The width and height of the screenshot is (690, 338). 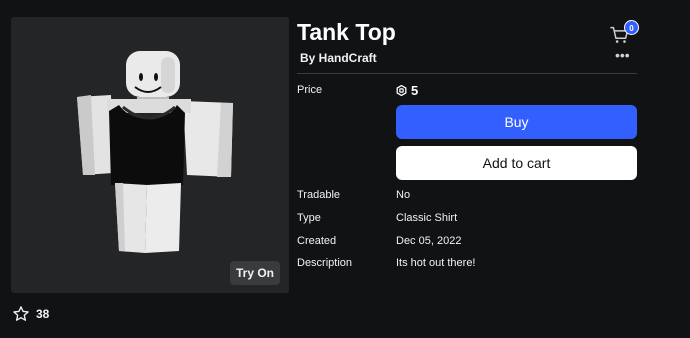 What do you see at coordinates (325, 263) in the screenshot?
I see `description-label: Description` at bounding box center [325, 263].